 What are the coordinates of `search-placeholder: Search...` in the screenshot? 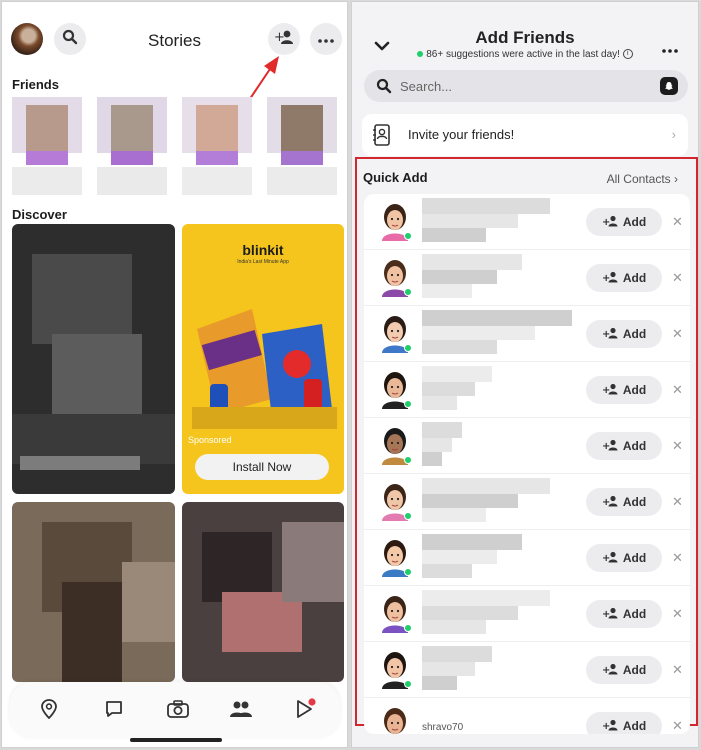 It's located at (426, 86).